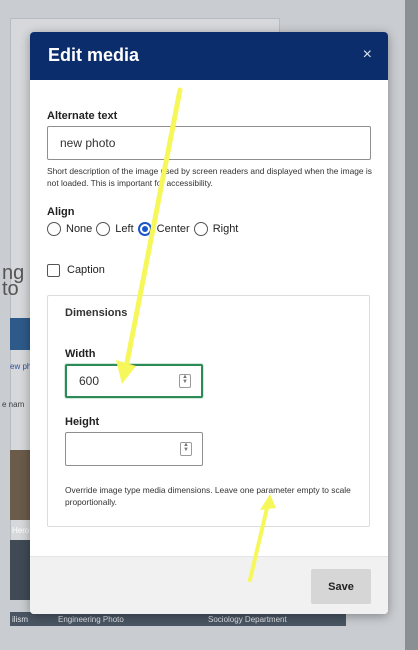  What do you see at coordinates (134, 449) in the screenshot?
I see `height-input: ▲ ▼` at bounding box center [134, 449].